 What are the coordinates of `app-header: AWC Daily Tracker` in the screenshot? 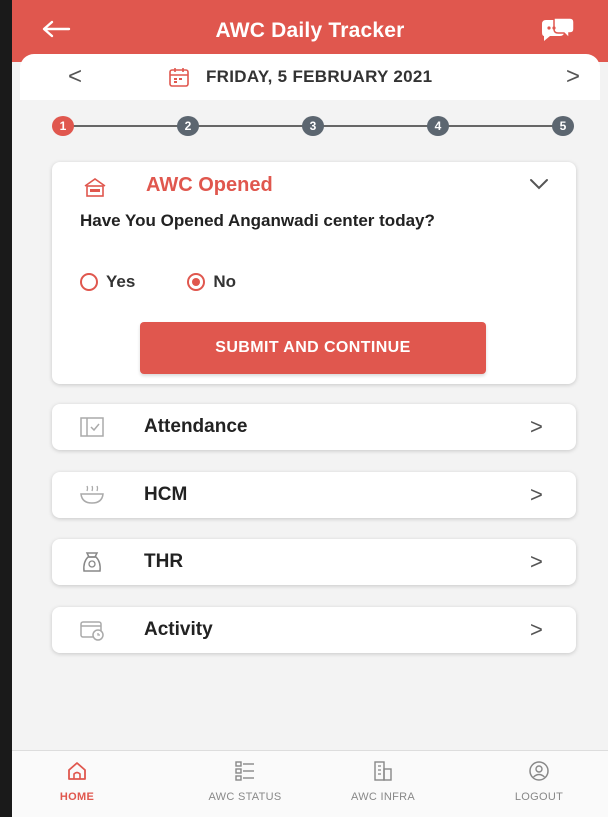 It's located at (310, 31).